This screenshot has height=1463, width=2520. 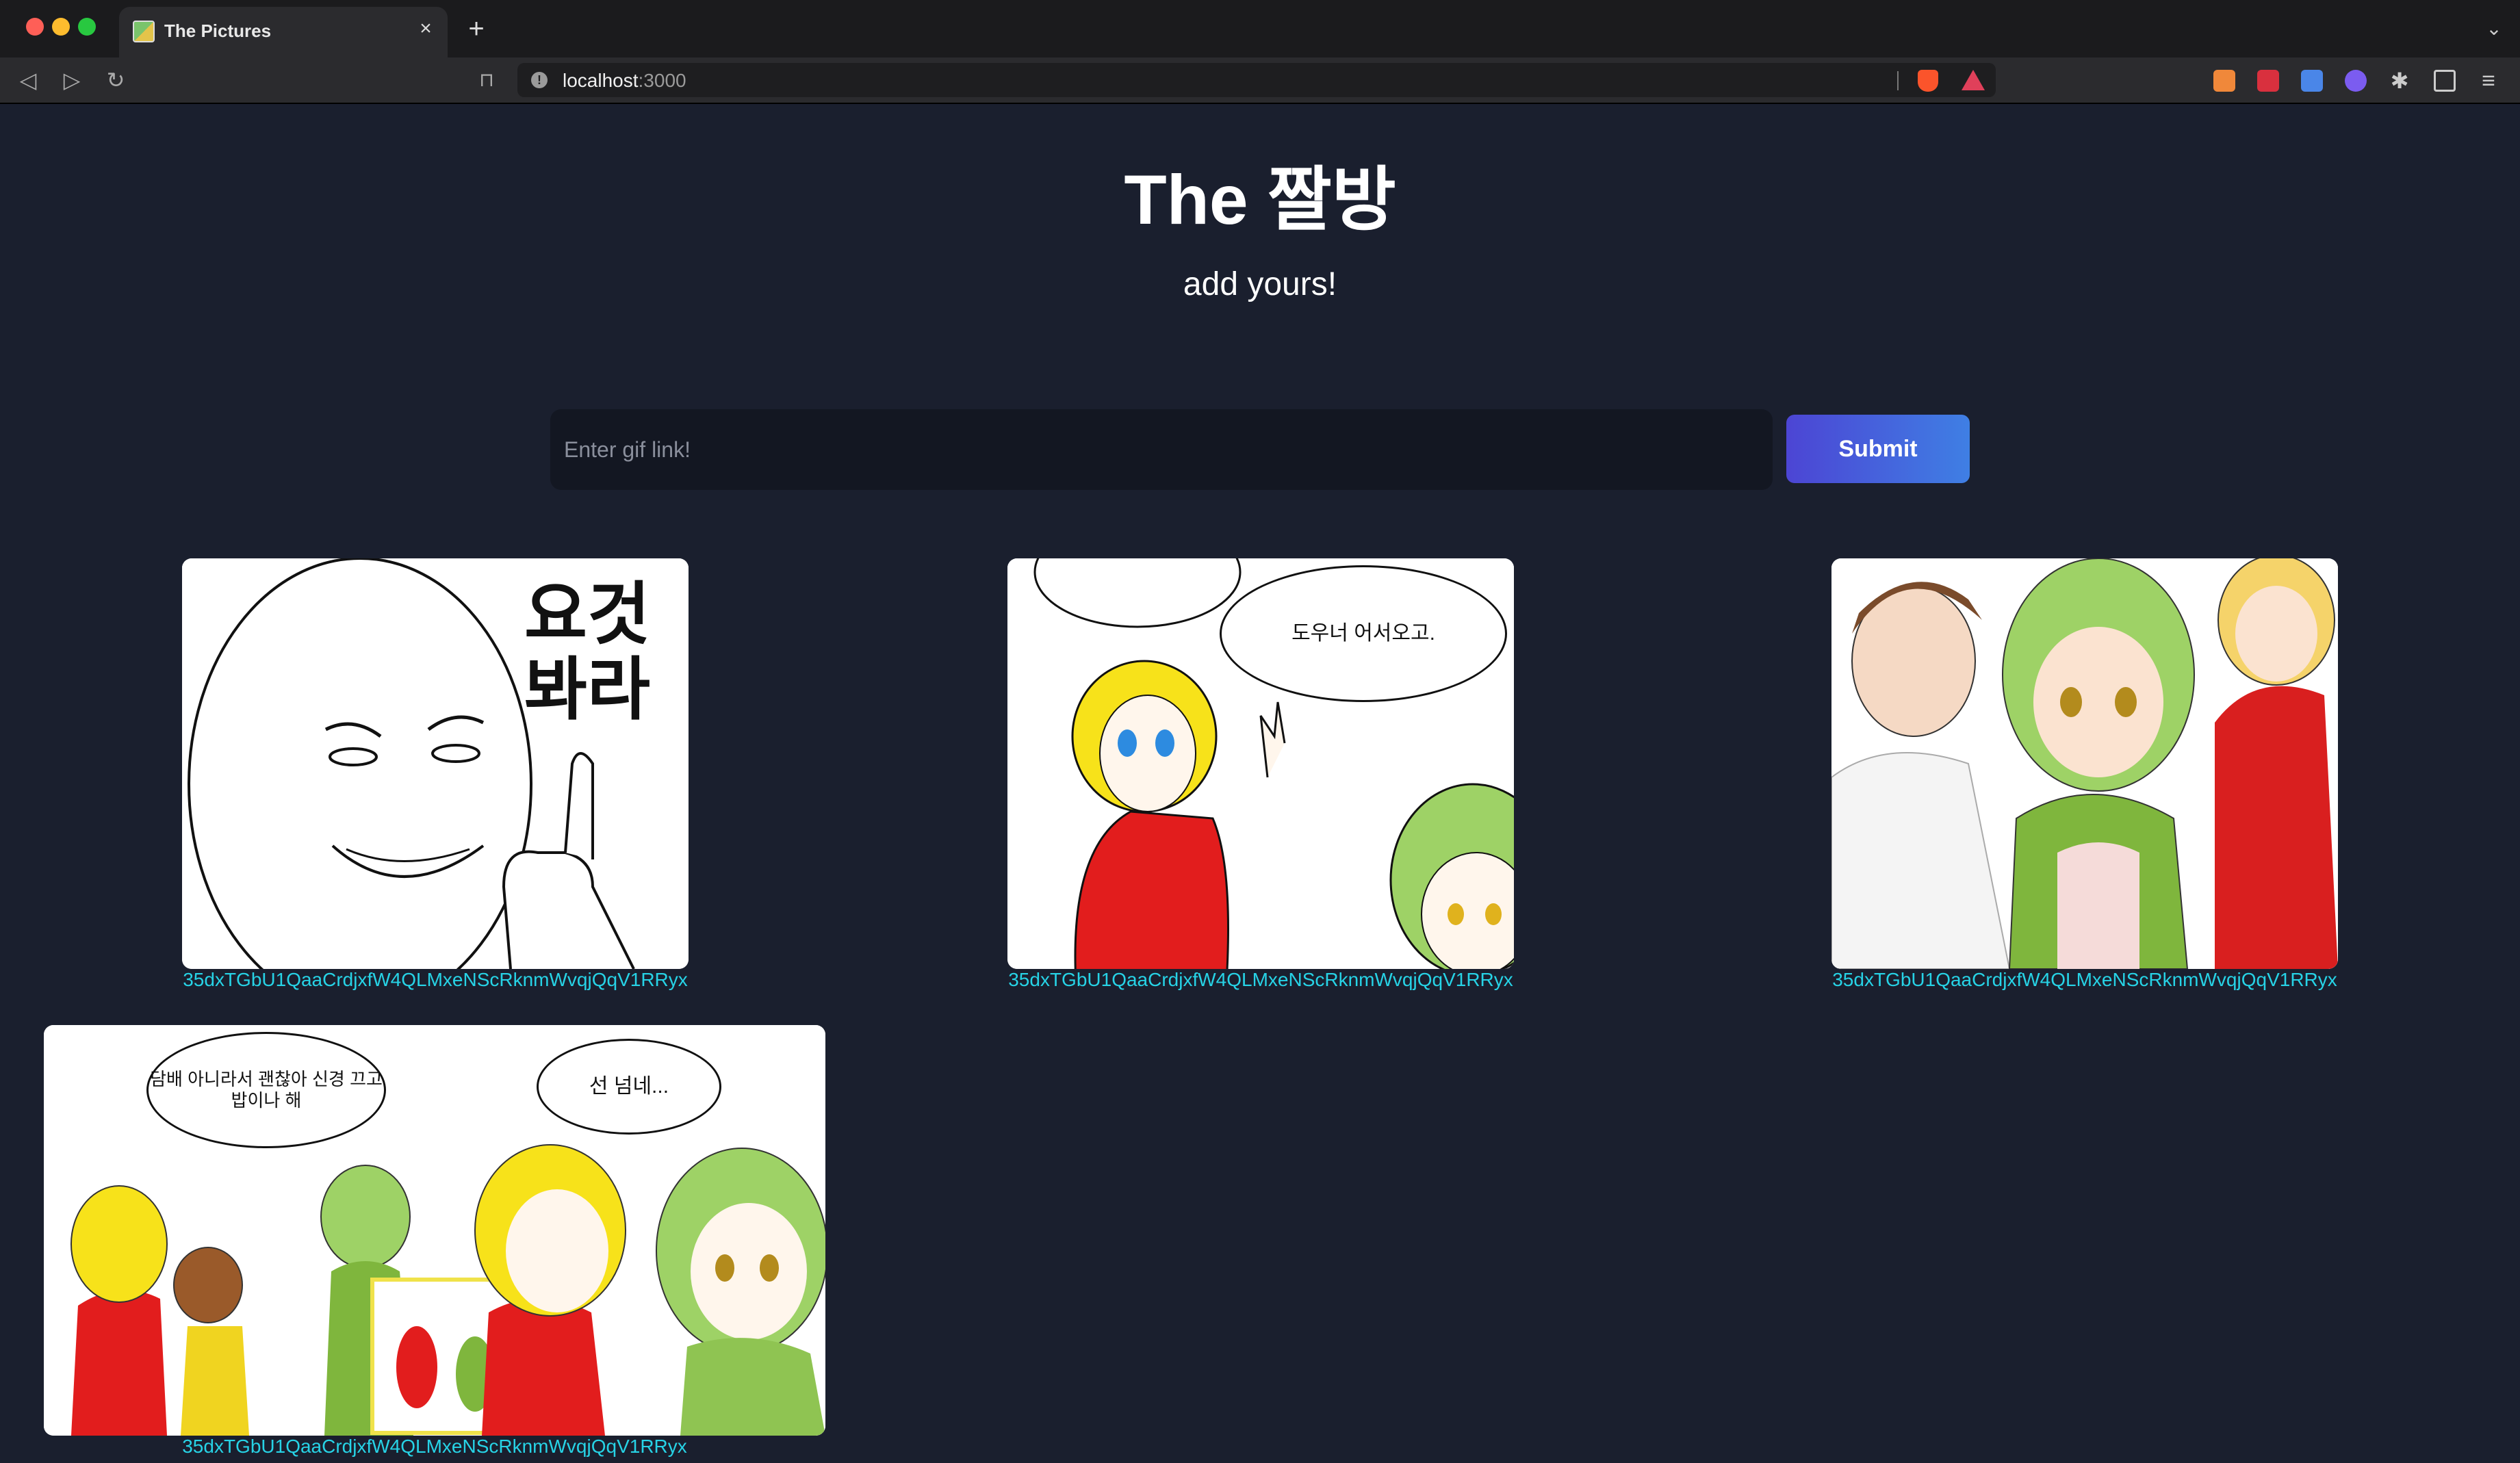 What do you see at coordinates (266, 1090) in the screenshot?
I see `speech-bubble-left: 담배 아니라서 괜찮아 신경 끄고 밥이나 해` at bounding box center [266, 1090].